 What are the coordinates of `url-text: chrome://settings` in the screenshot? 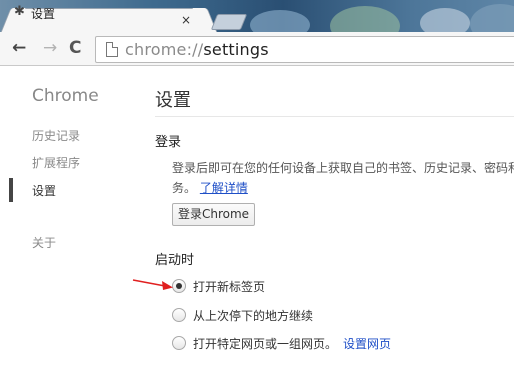 It's located at (197, 49).